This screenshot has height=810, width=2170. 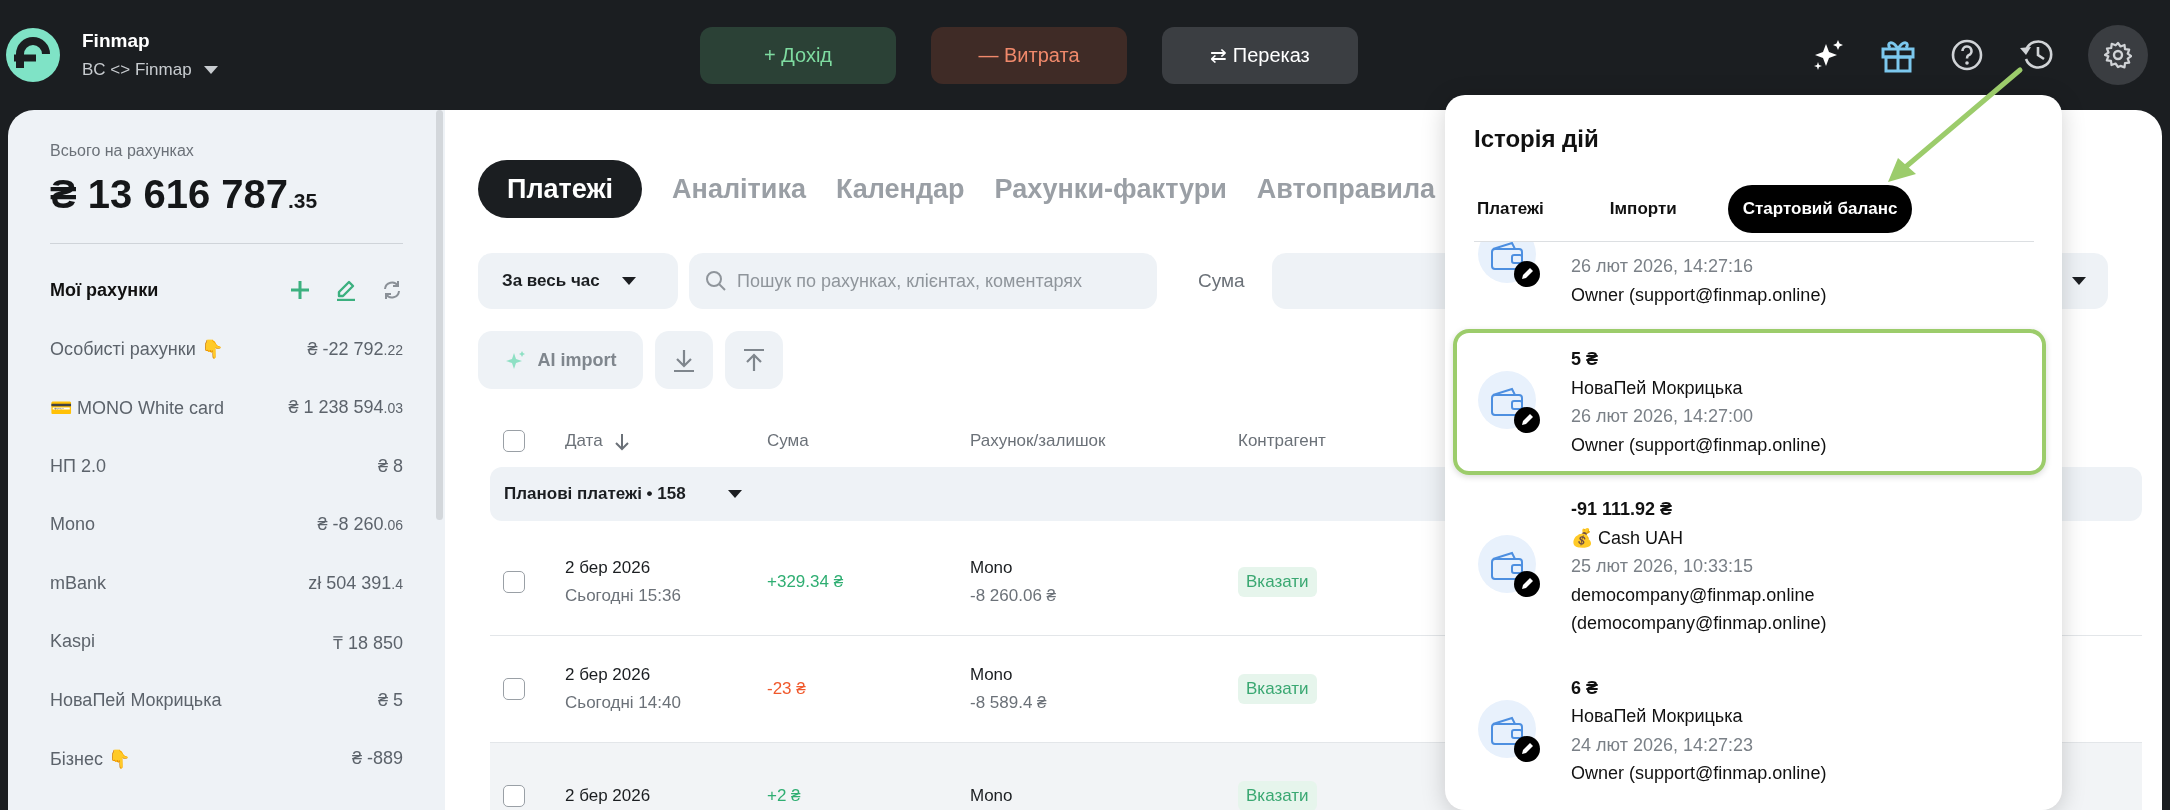 I want to click on amount-text: 6 ₴, so click(x=1585, y=688).